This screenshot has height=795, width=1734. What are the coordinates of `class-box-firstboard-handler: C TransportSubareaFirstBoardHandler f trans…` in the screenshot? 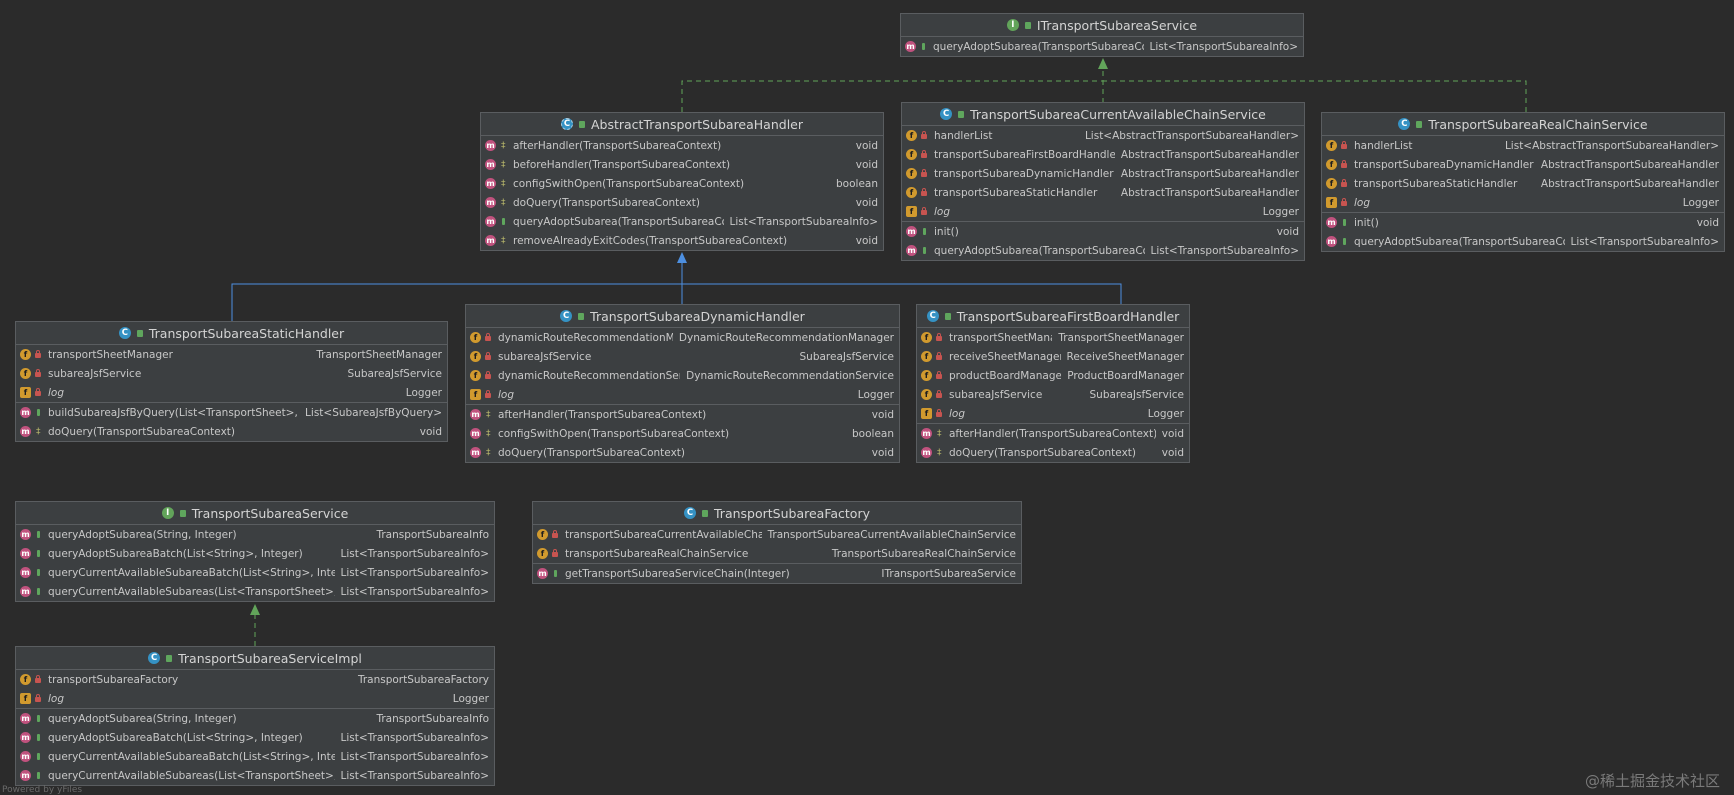 It's located at (1053, 383).